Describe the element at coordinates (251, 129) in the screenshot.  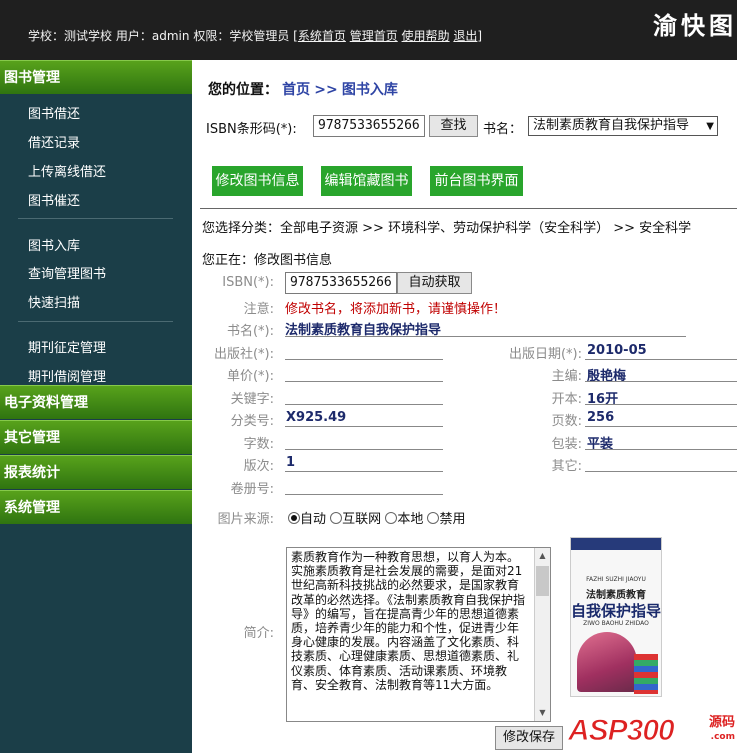
I see `isbn-search-label: ISBN条形码(*):` at that location.